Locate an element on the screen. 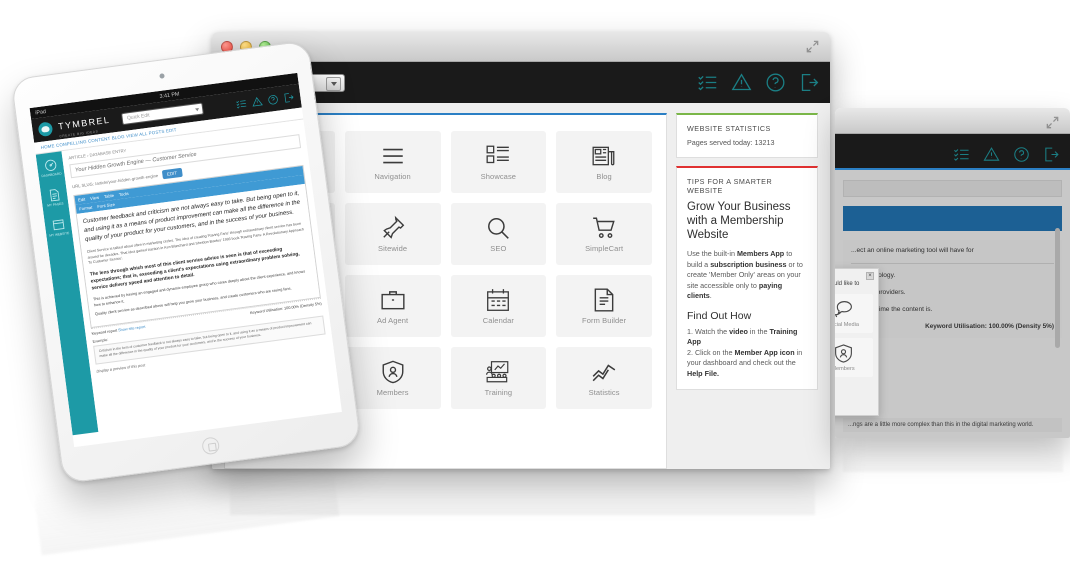 The height and width of the screenshot is (569, 1070). document-icon is located at coordinates (54, 195).